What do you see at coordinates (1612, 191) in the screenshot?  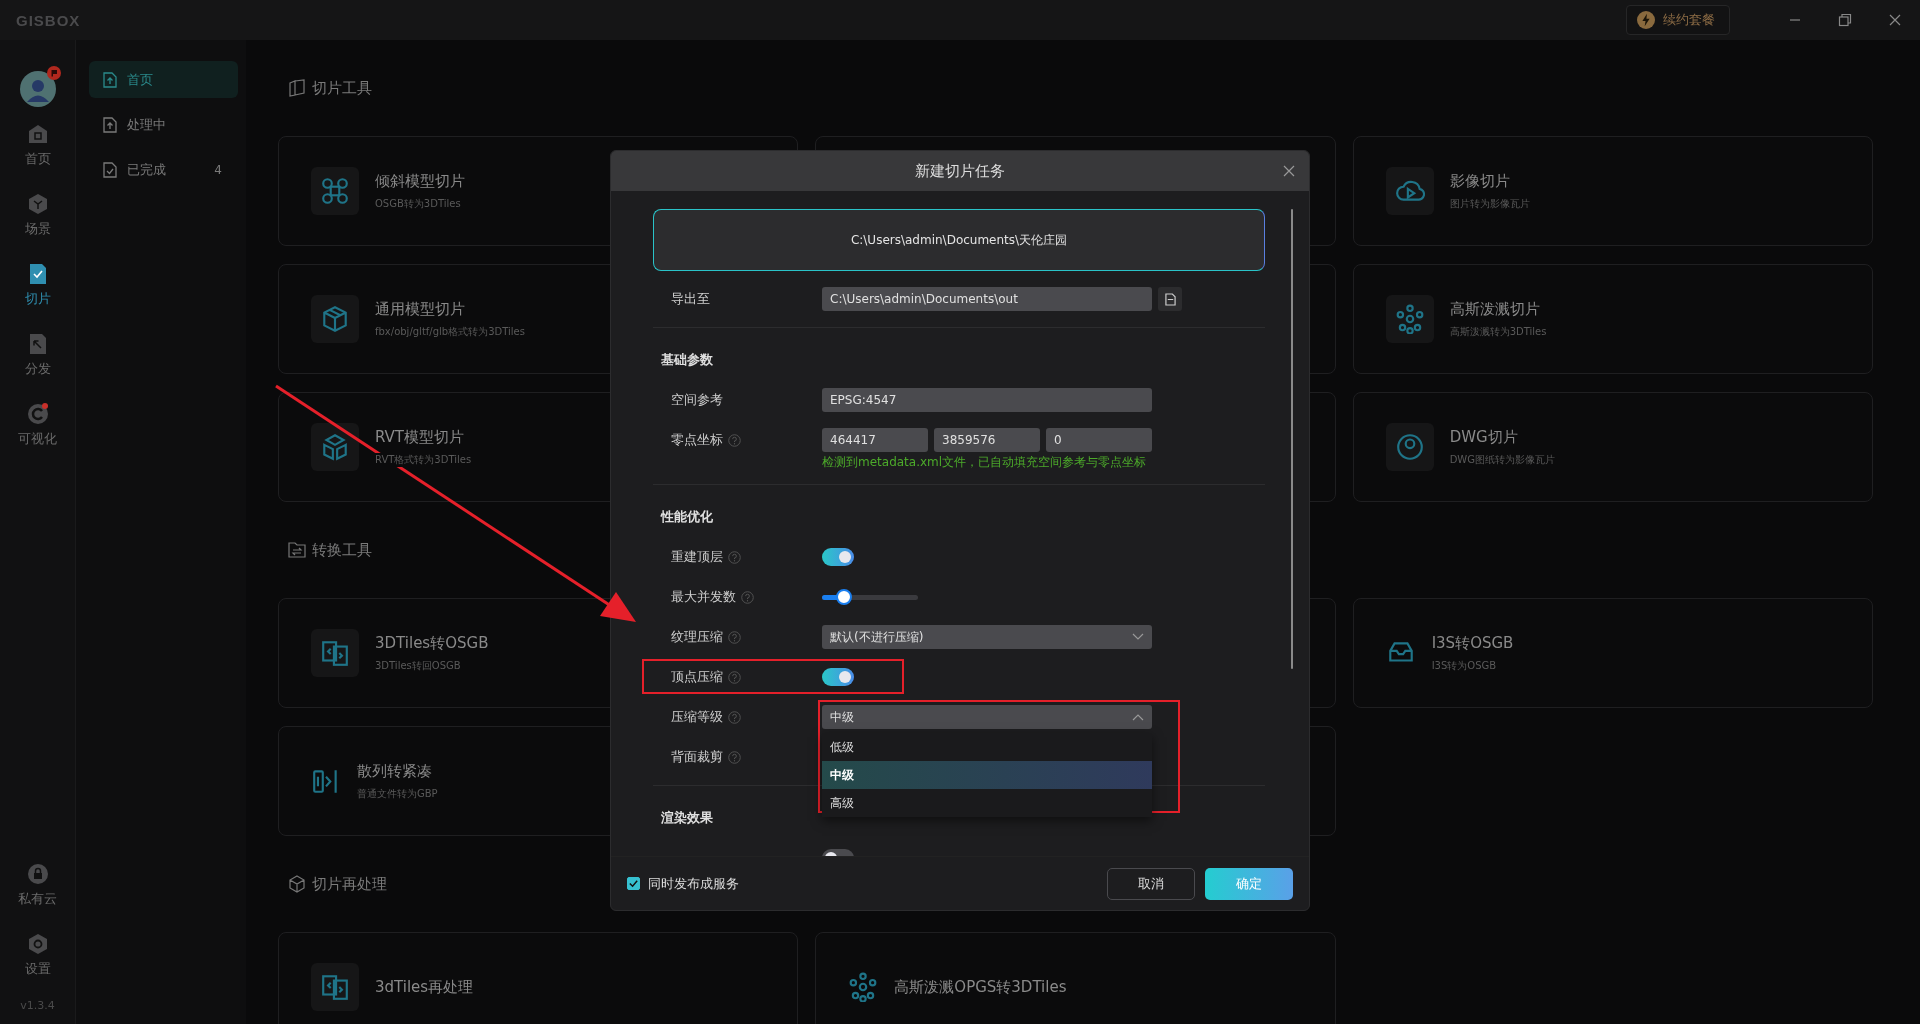 I see `tool-card: 影像切片 图片转为影像瓦片` at bounding box center [1612, 191].